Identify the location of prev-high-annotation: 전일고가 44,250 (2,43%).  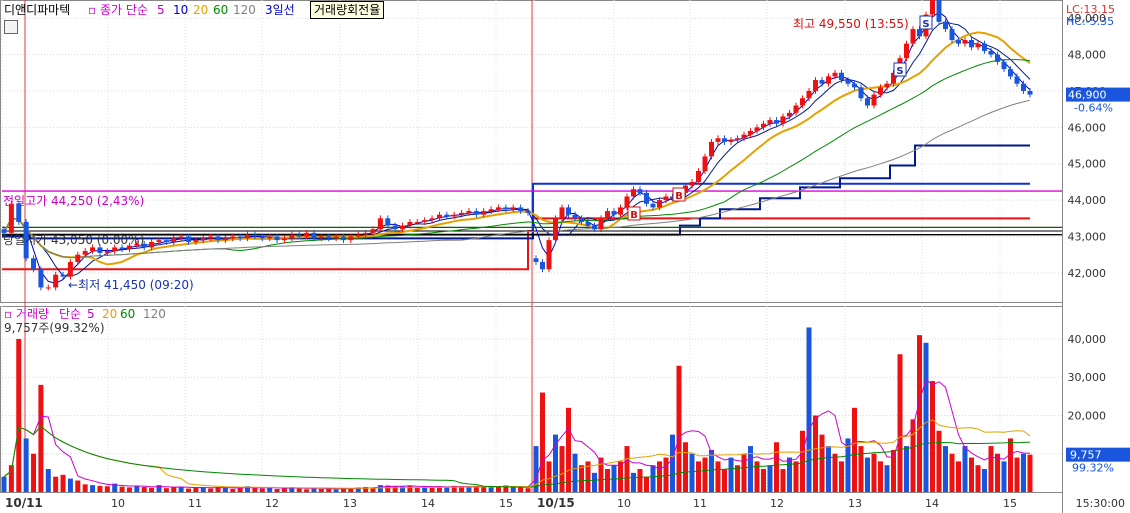
(73, 201).